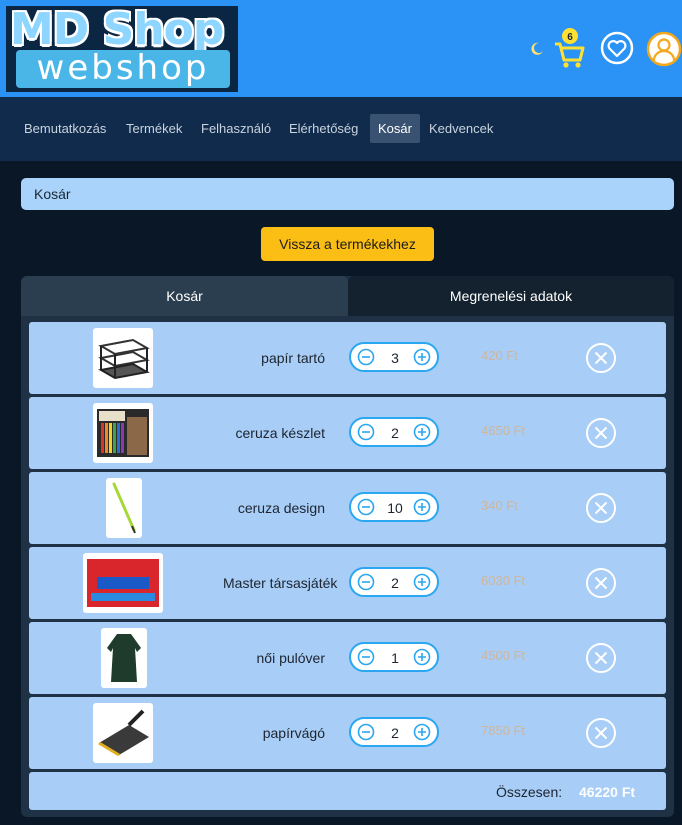  I want to click on paper-cutter-picture, so click(123, 733).